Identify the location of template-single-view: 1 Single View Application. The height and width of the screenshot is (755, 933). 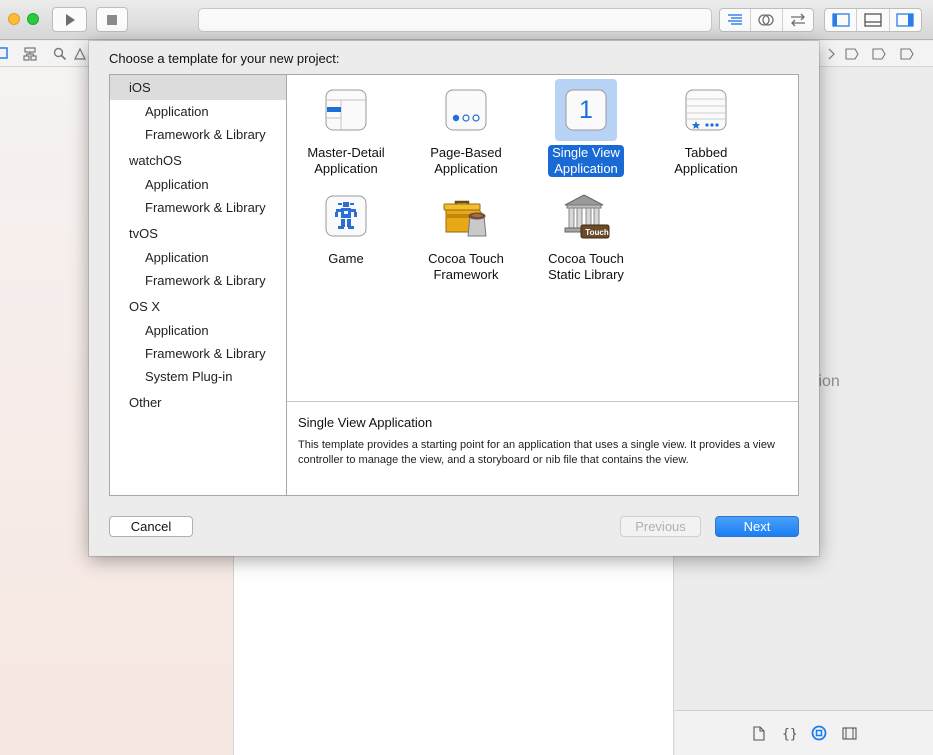
(586, 128).